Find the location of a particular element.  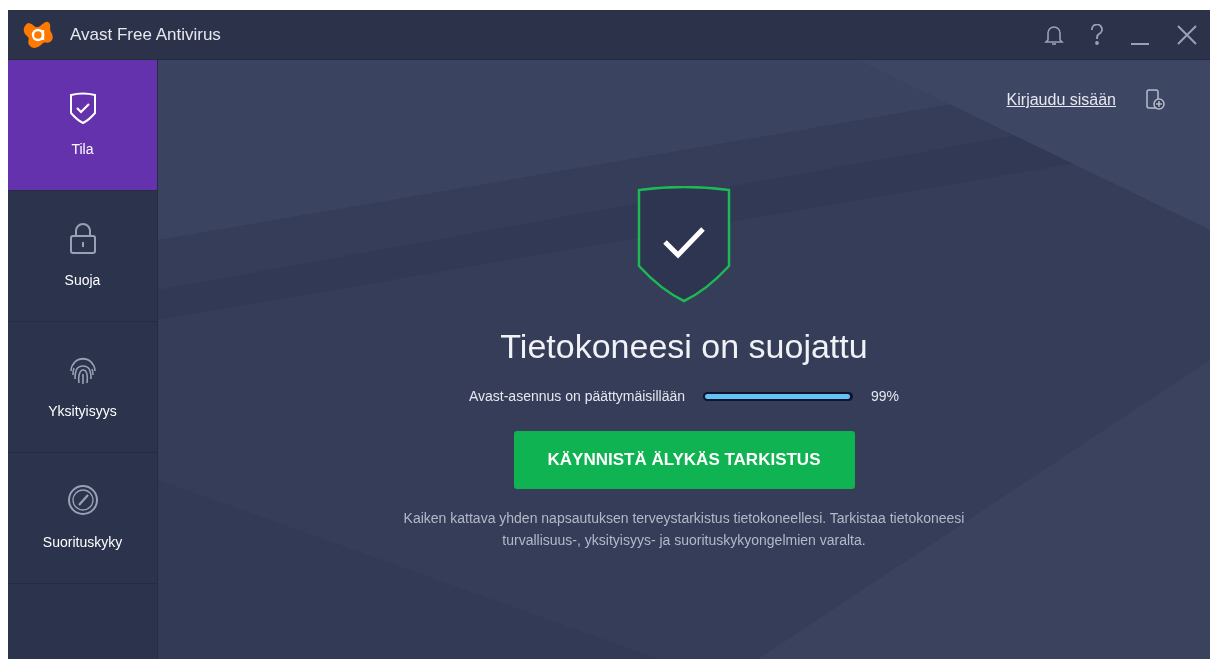

avast-logo-icon is located at coordinates (38, 34).